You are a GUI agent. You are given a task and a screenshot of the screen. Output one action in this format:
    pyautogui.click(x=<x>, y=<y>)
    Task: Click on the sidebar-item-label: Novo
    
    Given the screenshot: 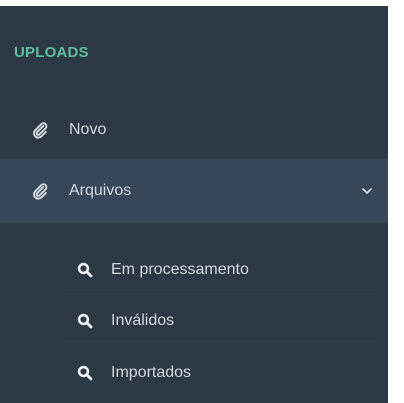 What is the action you would take?
    pyautogui.click(x=88, y=129)
    